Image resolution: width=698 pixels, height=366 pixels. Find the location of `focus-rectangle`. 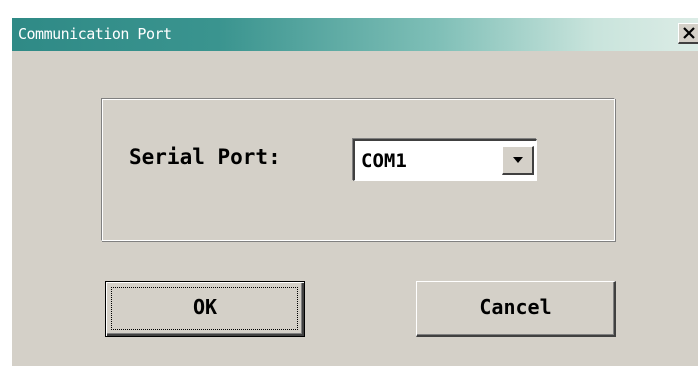

focus-rectangle is located at coordinates (204, 308).